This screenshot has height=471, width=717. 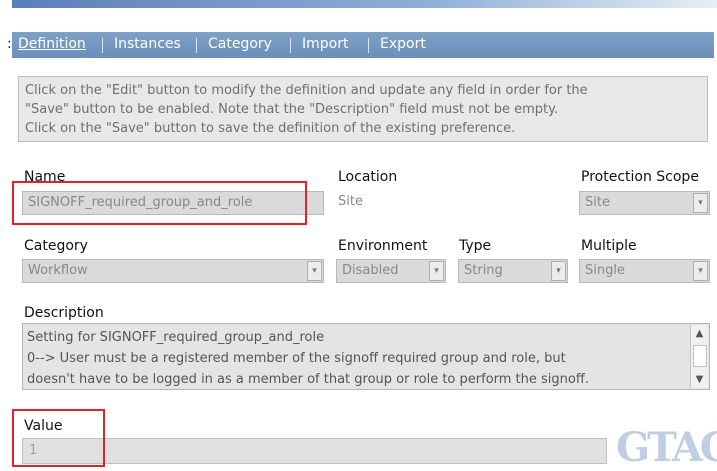 I want to click on window-top-gradient, so click(x=364, y=4).